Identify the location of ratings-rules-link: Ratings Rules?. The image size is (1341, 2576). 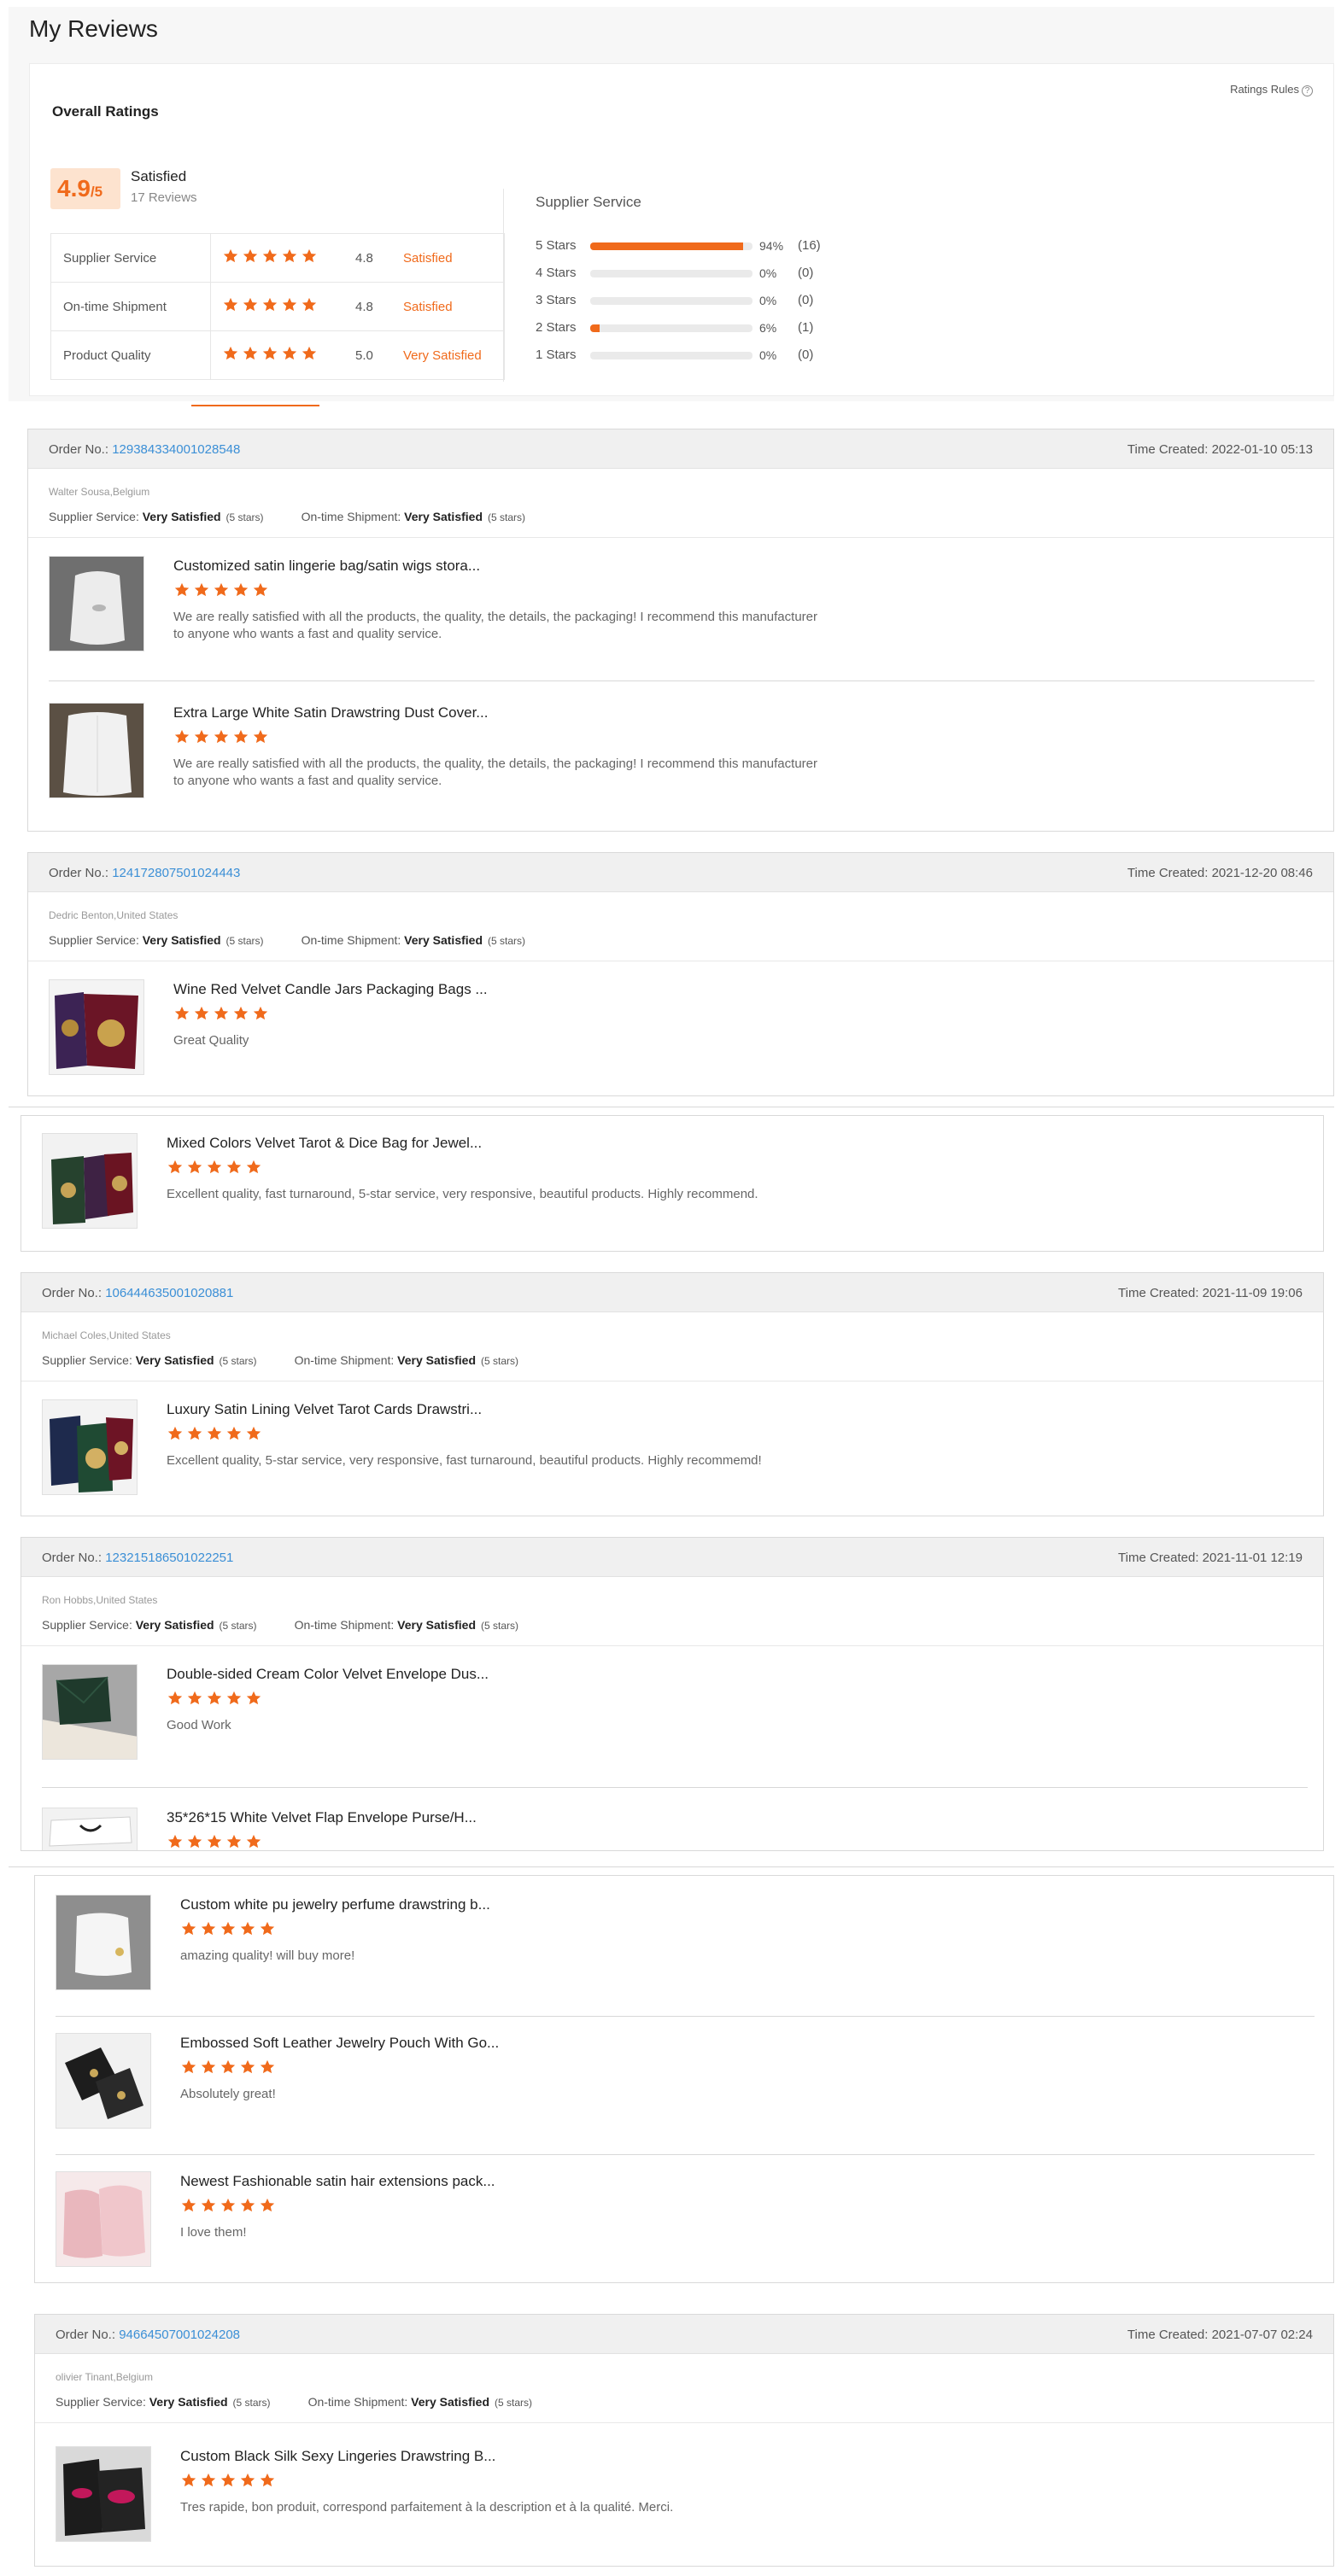
(1271, 89).